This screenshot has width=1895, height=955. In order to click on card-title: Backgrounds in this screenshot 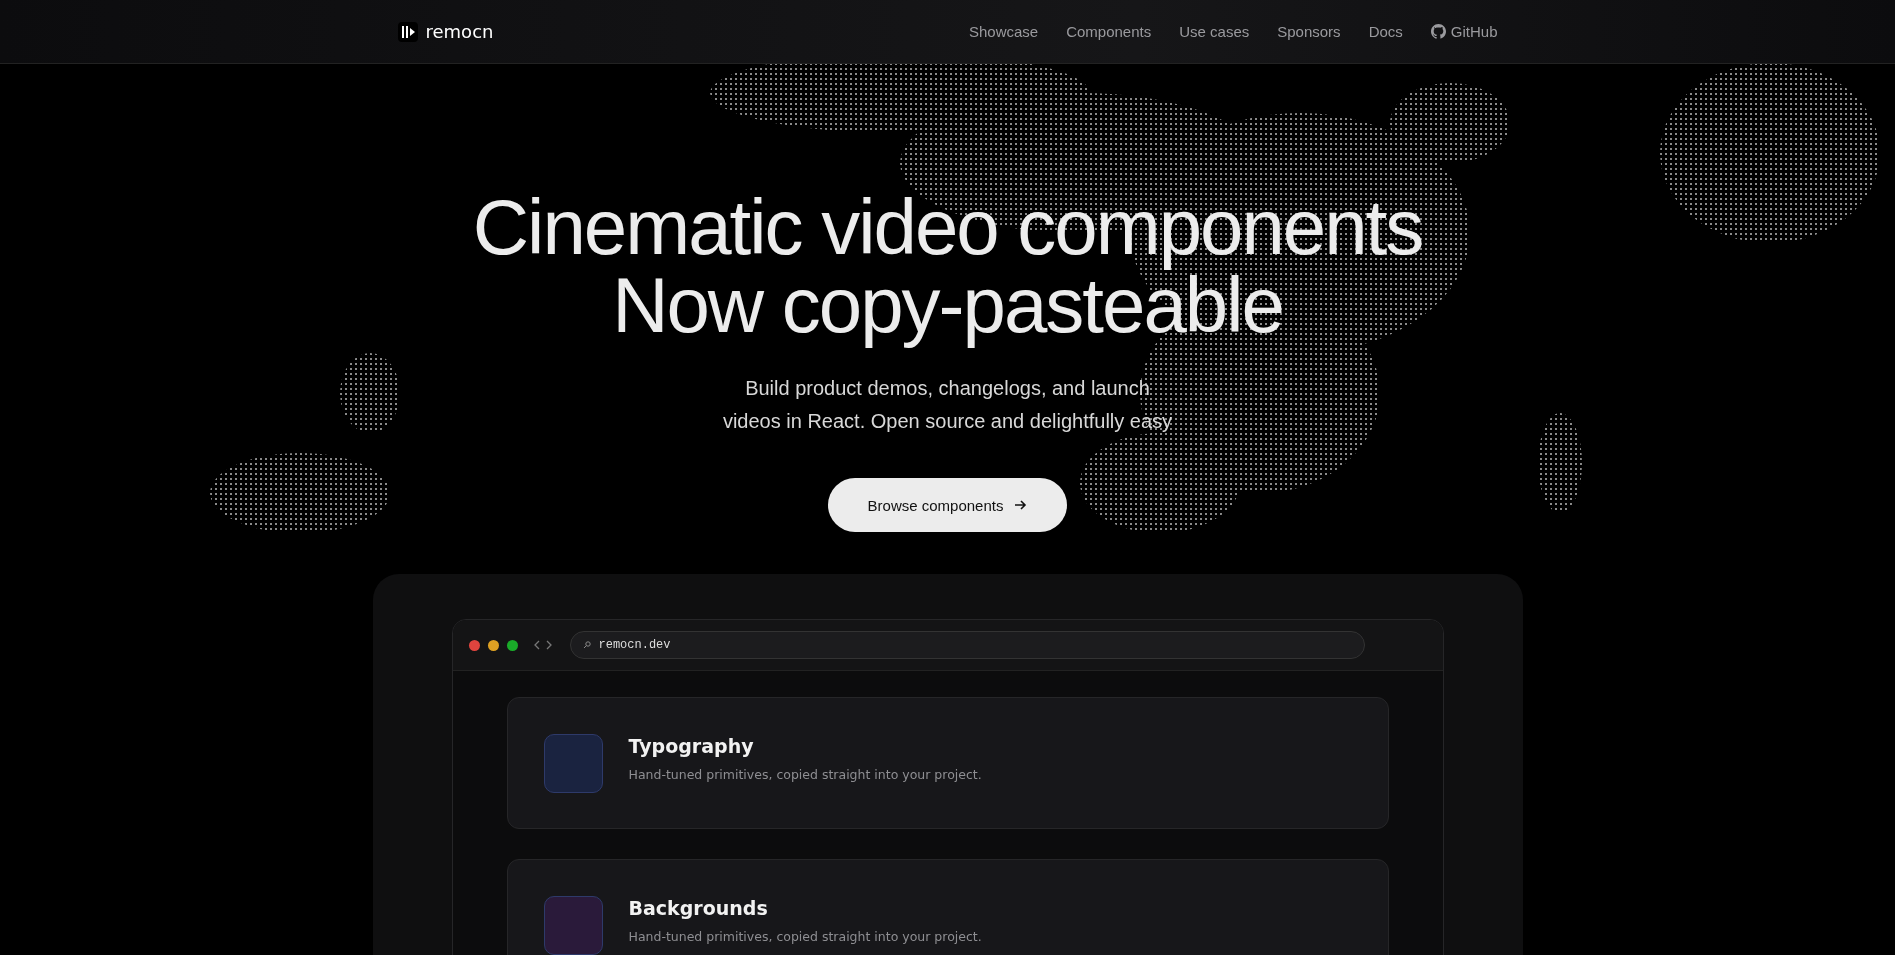, I will do `click(698, 907)`.